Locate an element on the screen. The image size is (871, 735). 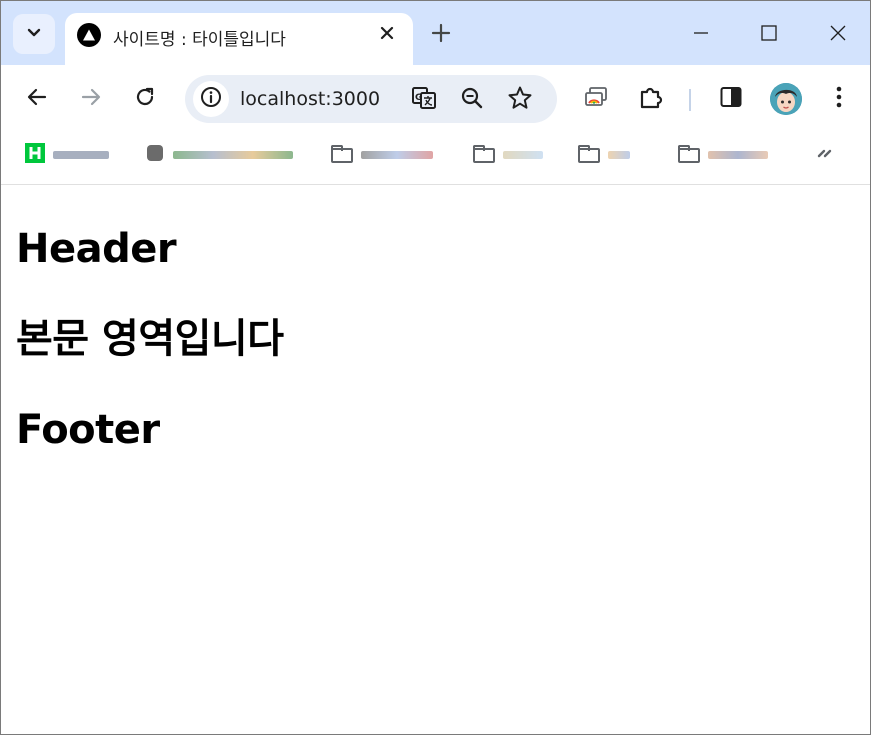
bookmark-overflow is located at coordinates (825, 155).